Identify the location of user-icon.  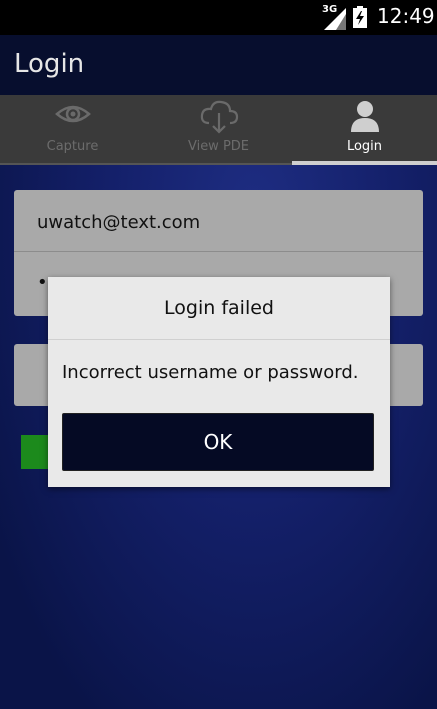
(365, 118).